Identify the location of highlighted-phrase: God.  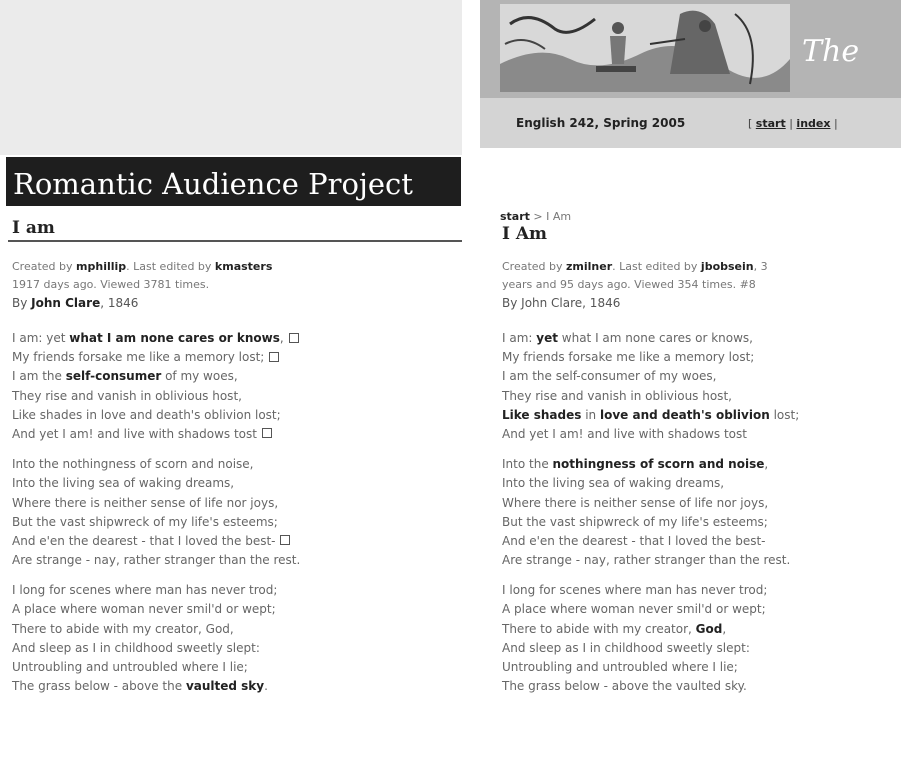
(709, 629).